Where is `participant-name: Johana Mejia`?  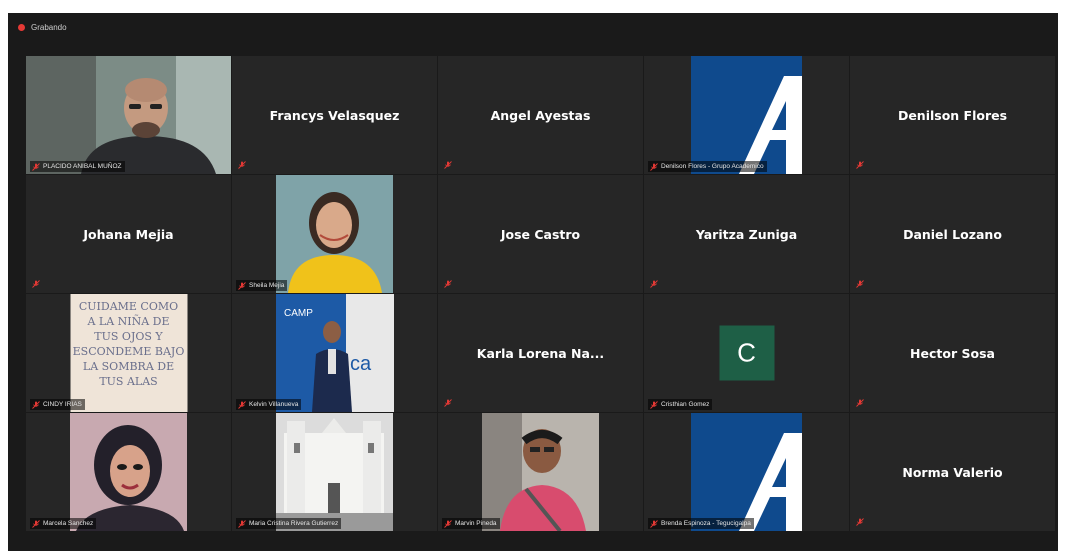 participant-name: Johana Mejia is located at coordinates (128, 234).